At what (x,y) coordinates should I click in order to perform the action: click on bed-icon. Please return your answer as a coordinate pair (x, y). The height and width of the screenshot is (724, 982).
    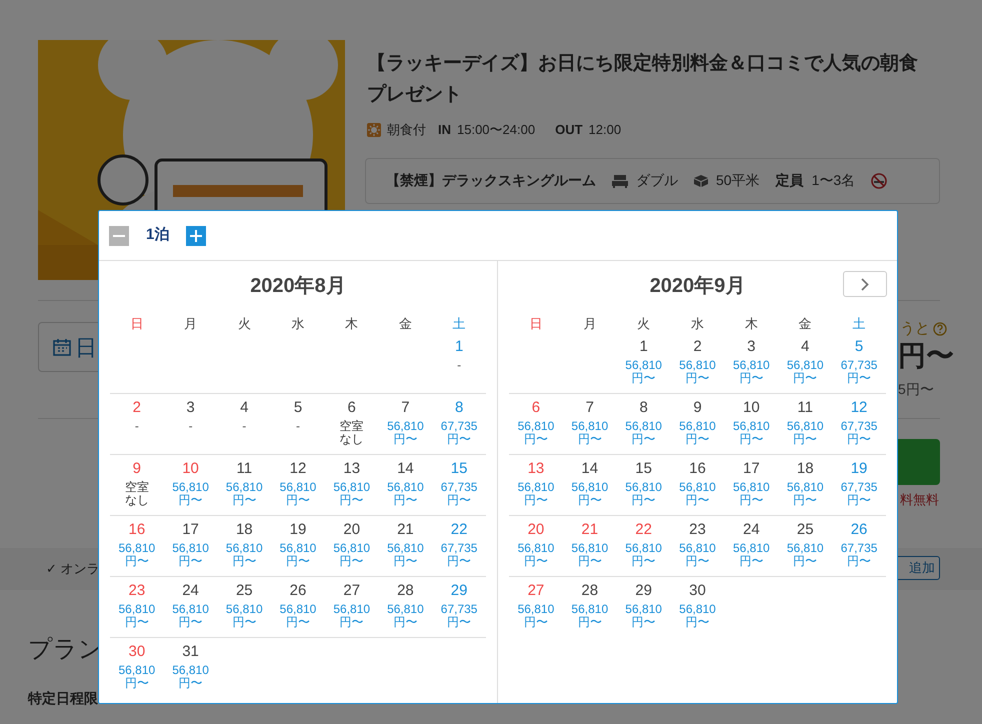
    Looking at the image, I should click on (620, 181).